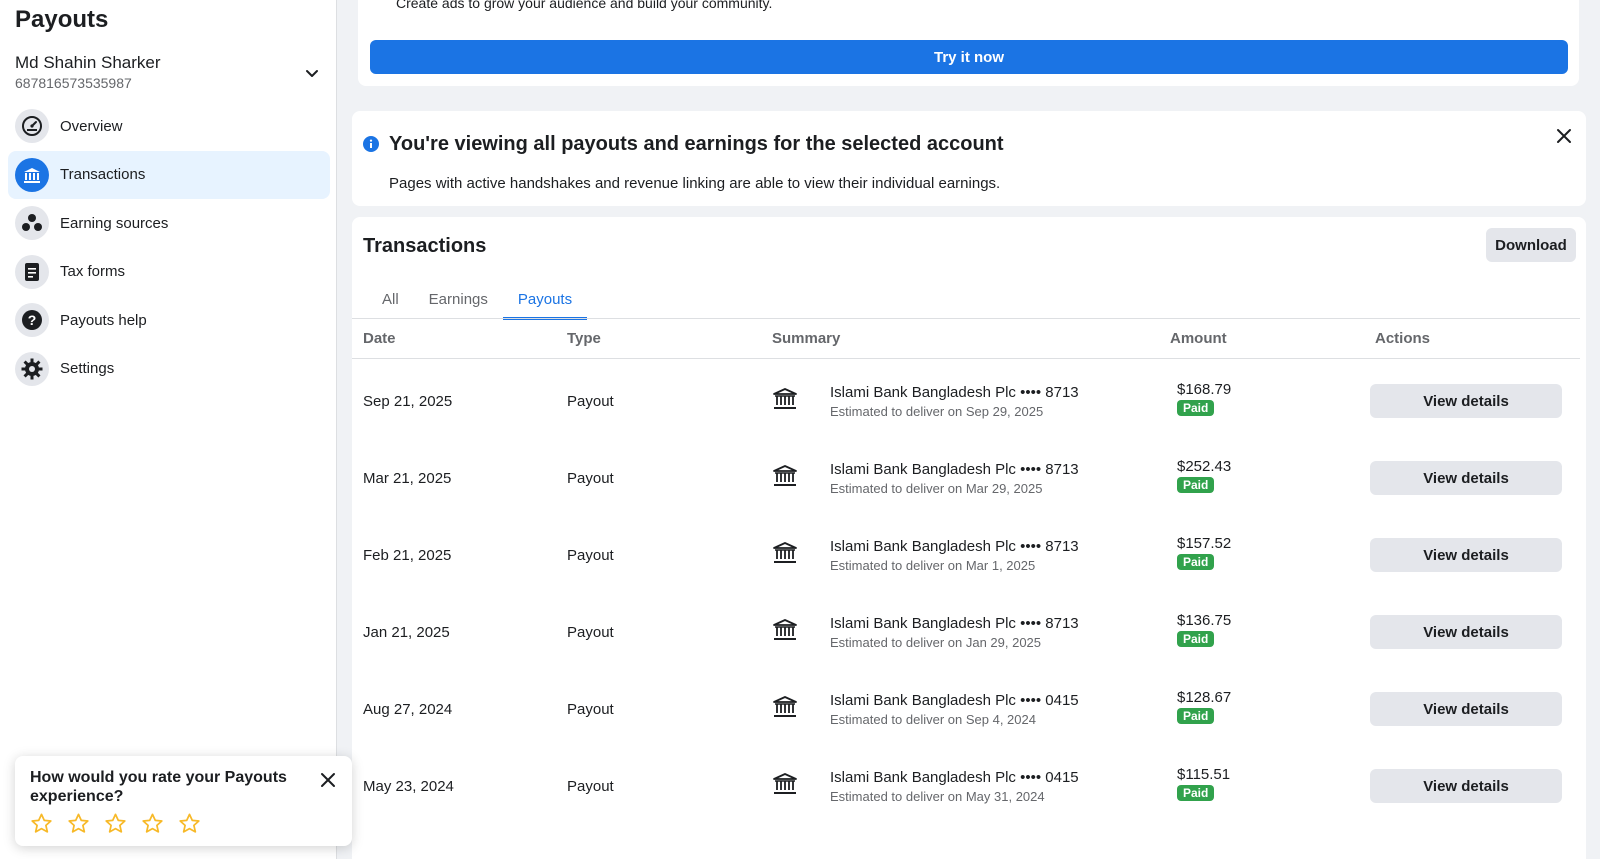 This screenshot has height=859, width=1600. I want to click on sidebar-item-overview: Overview, so click(169, 126).